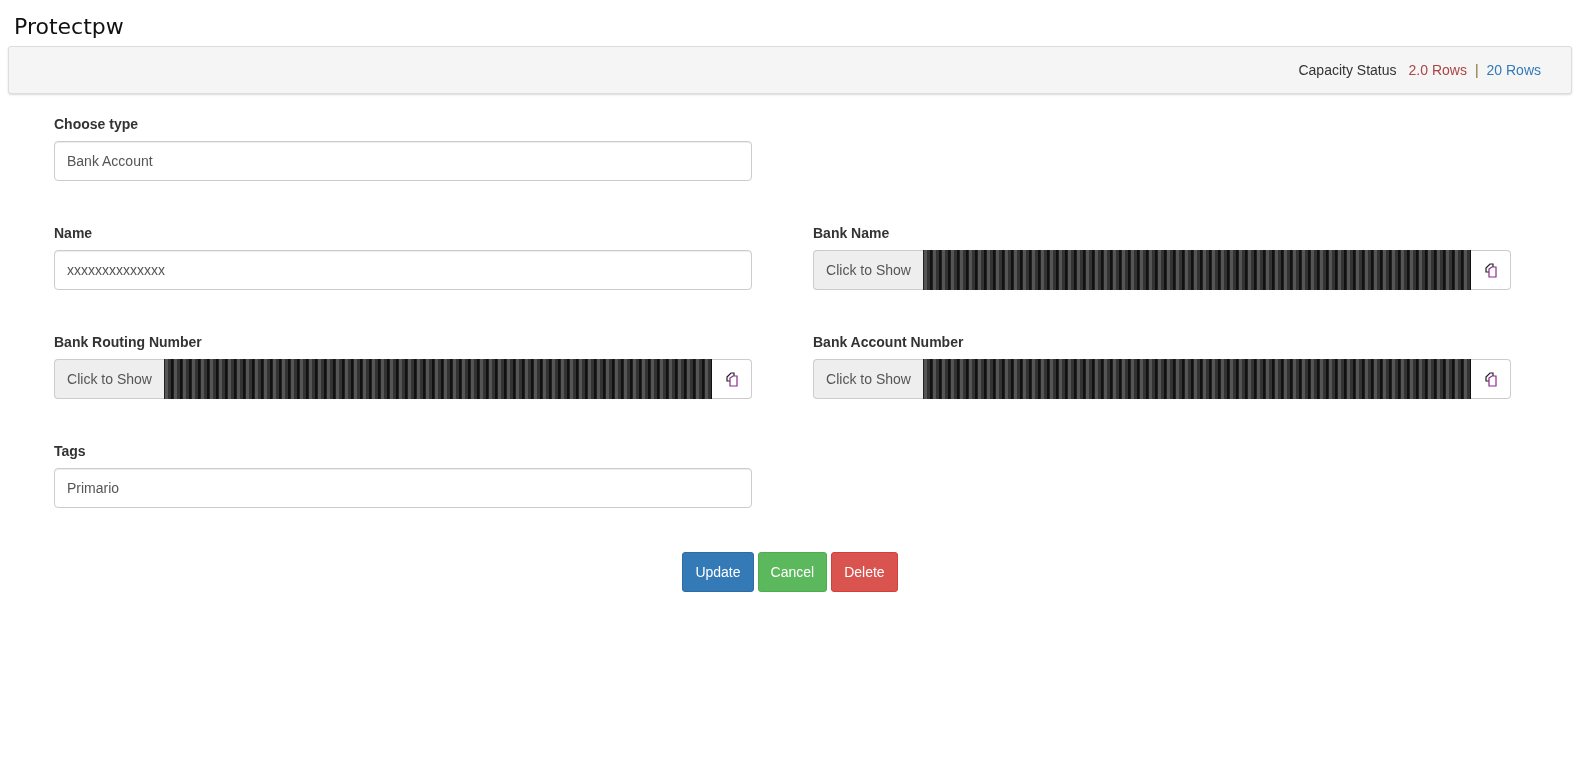 This screenshot has width=1580, height=772. Describe the element at coordinates (403, 270) in the screenshot. I see `input-field: xxxxxxxxxxxxxx` at that location.